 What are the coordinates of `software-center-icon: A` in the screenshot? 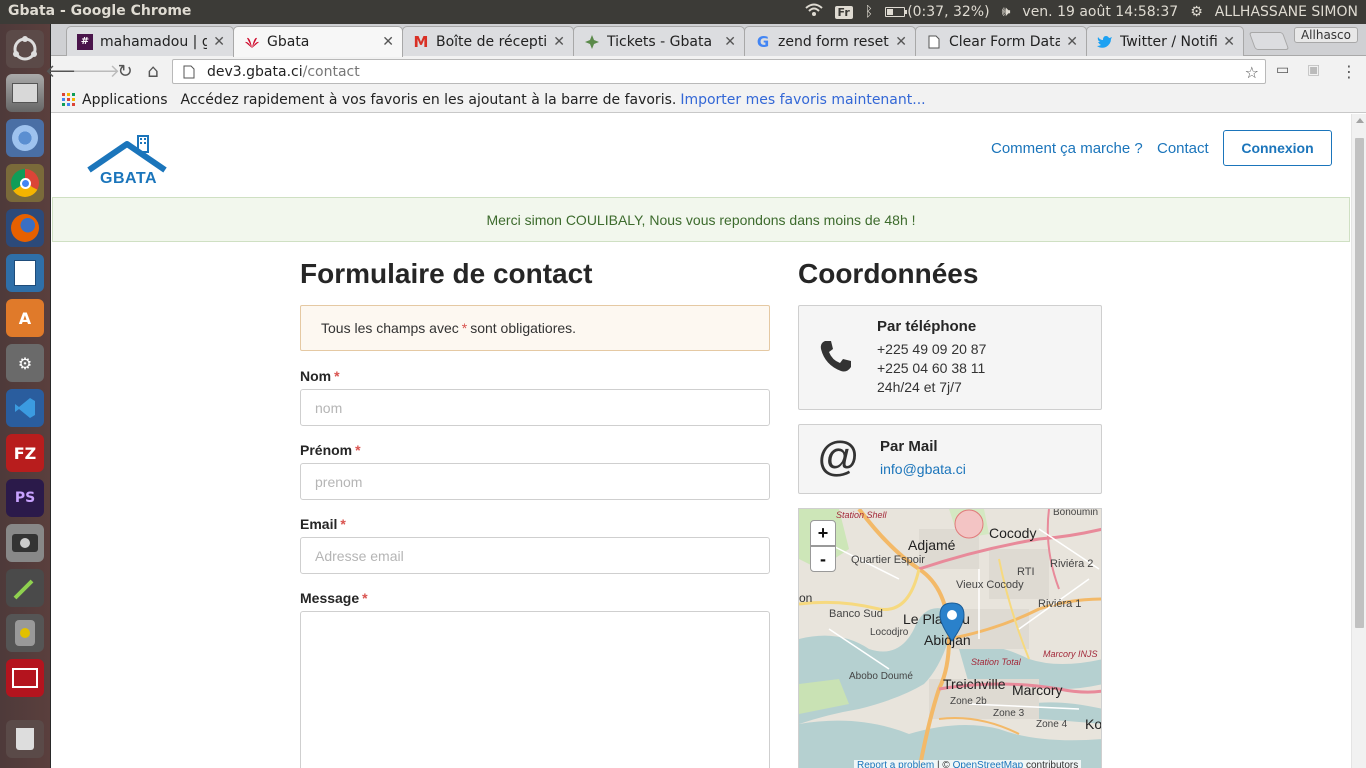 It's located at (25, 318).